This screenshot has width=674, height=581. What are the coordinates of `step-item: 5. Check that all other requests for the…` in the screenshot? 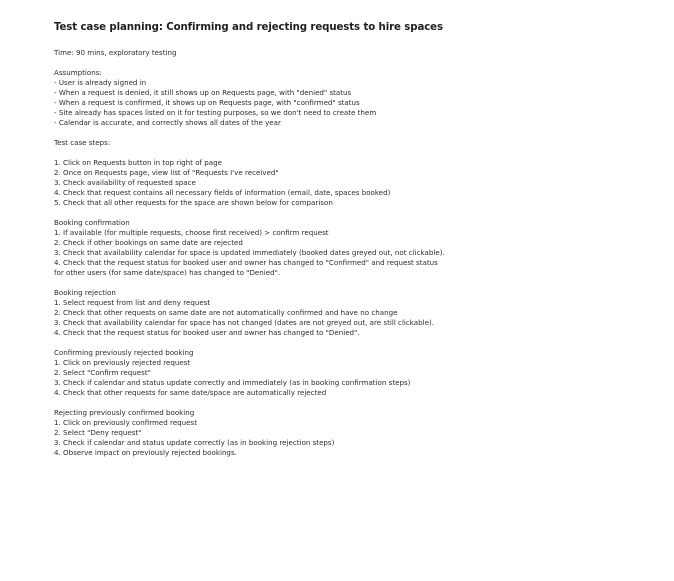 It's located at (193, 202).